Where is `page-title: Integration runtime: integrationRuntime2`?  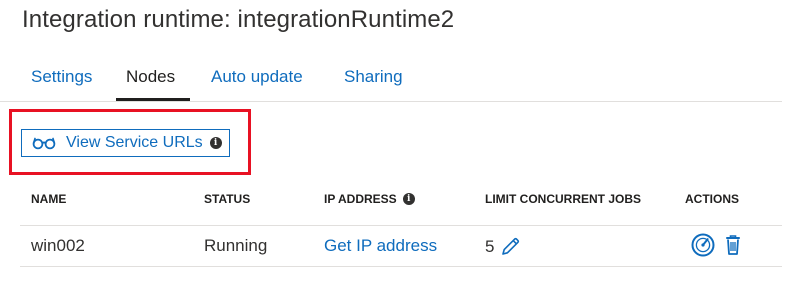 page-title: Integration runtime: integrationRuntime2 is located at coordinates (238, 19).